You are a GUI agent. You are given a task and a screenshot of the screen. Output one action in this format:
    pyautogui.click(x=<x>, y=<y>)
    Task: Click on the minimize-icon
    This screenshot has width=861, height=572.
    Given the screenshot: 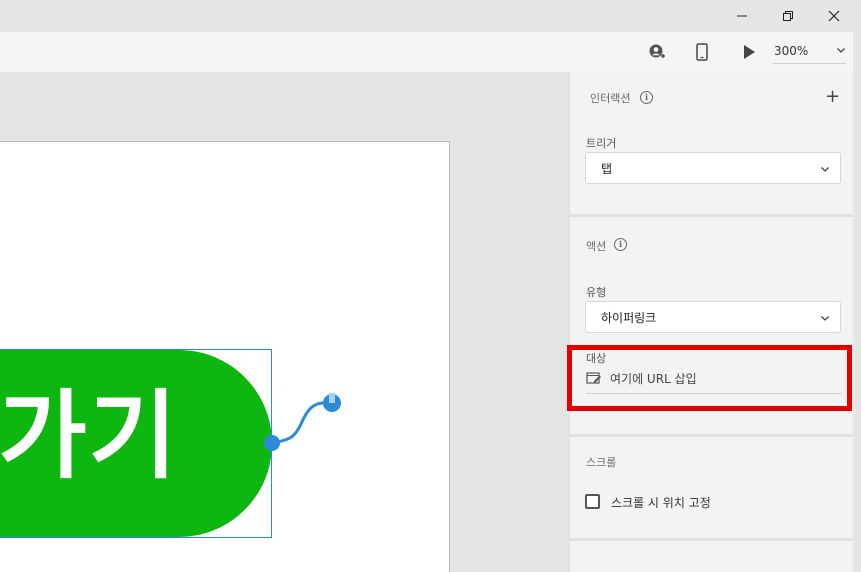 What is the action you would take?
    pyautogui.click(x=742, y=16)
    